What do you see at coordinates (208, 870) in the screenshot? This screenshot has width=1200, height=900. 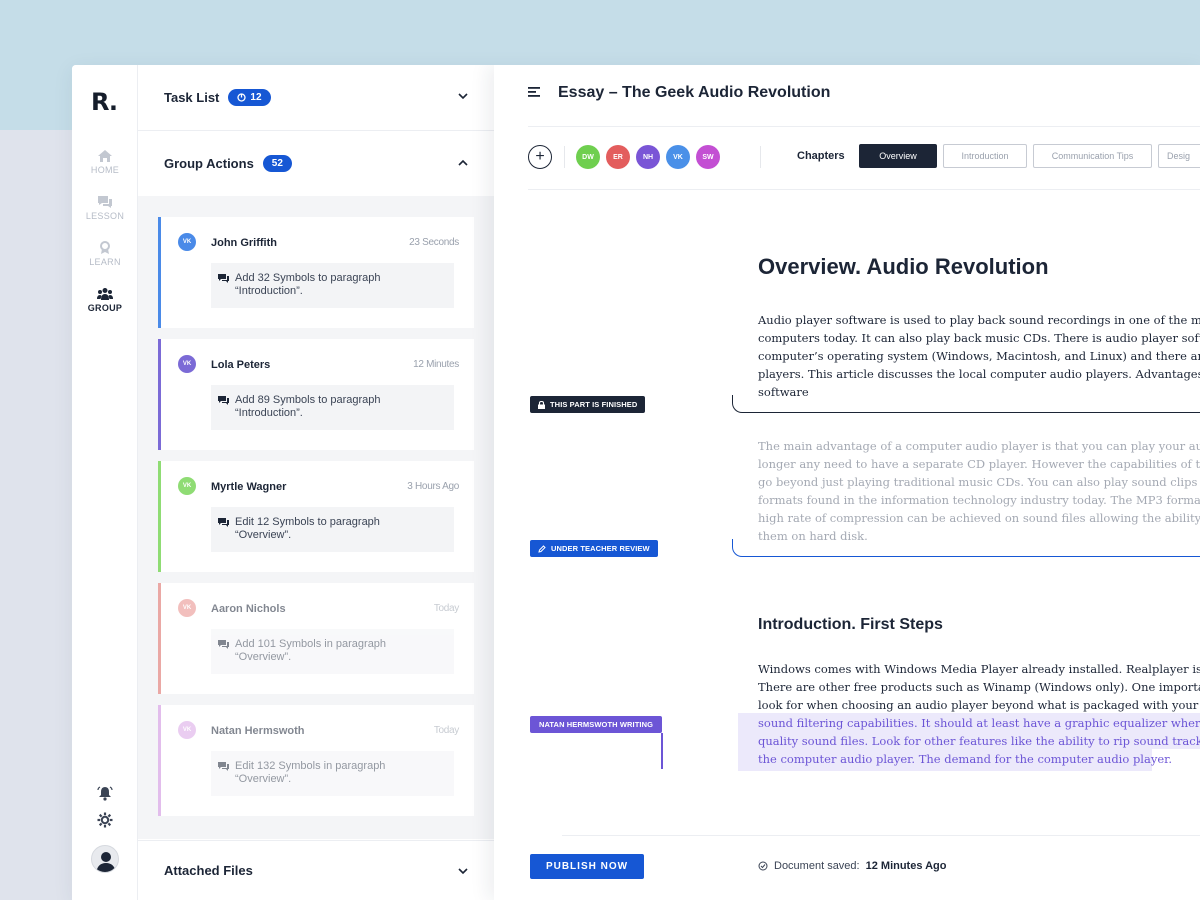 I see `attached-files-title: Attached Files` at bounding box center [208, 870].